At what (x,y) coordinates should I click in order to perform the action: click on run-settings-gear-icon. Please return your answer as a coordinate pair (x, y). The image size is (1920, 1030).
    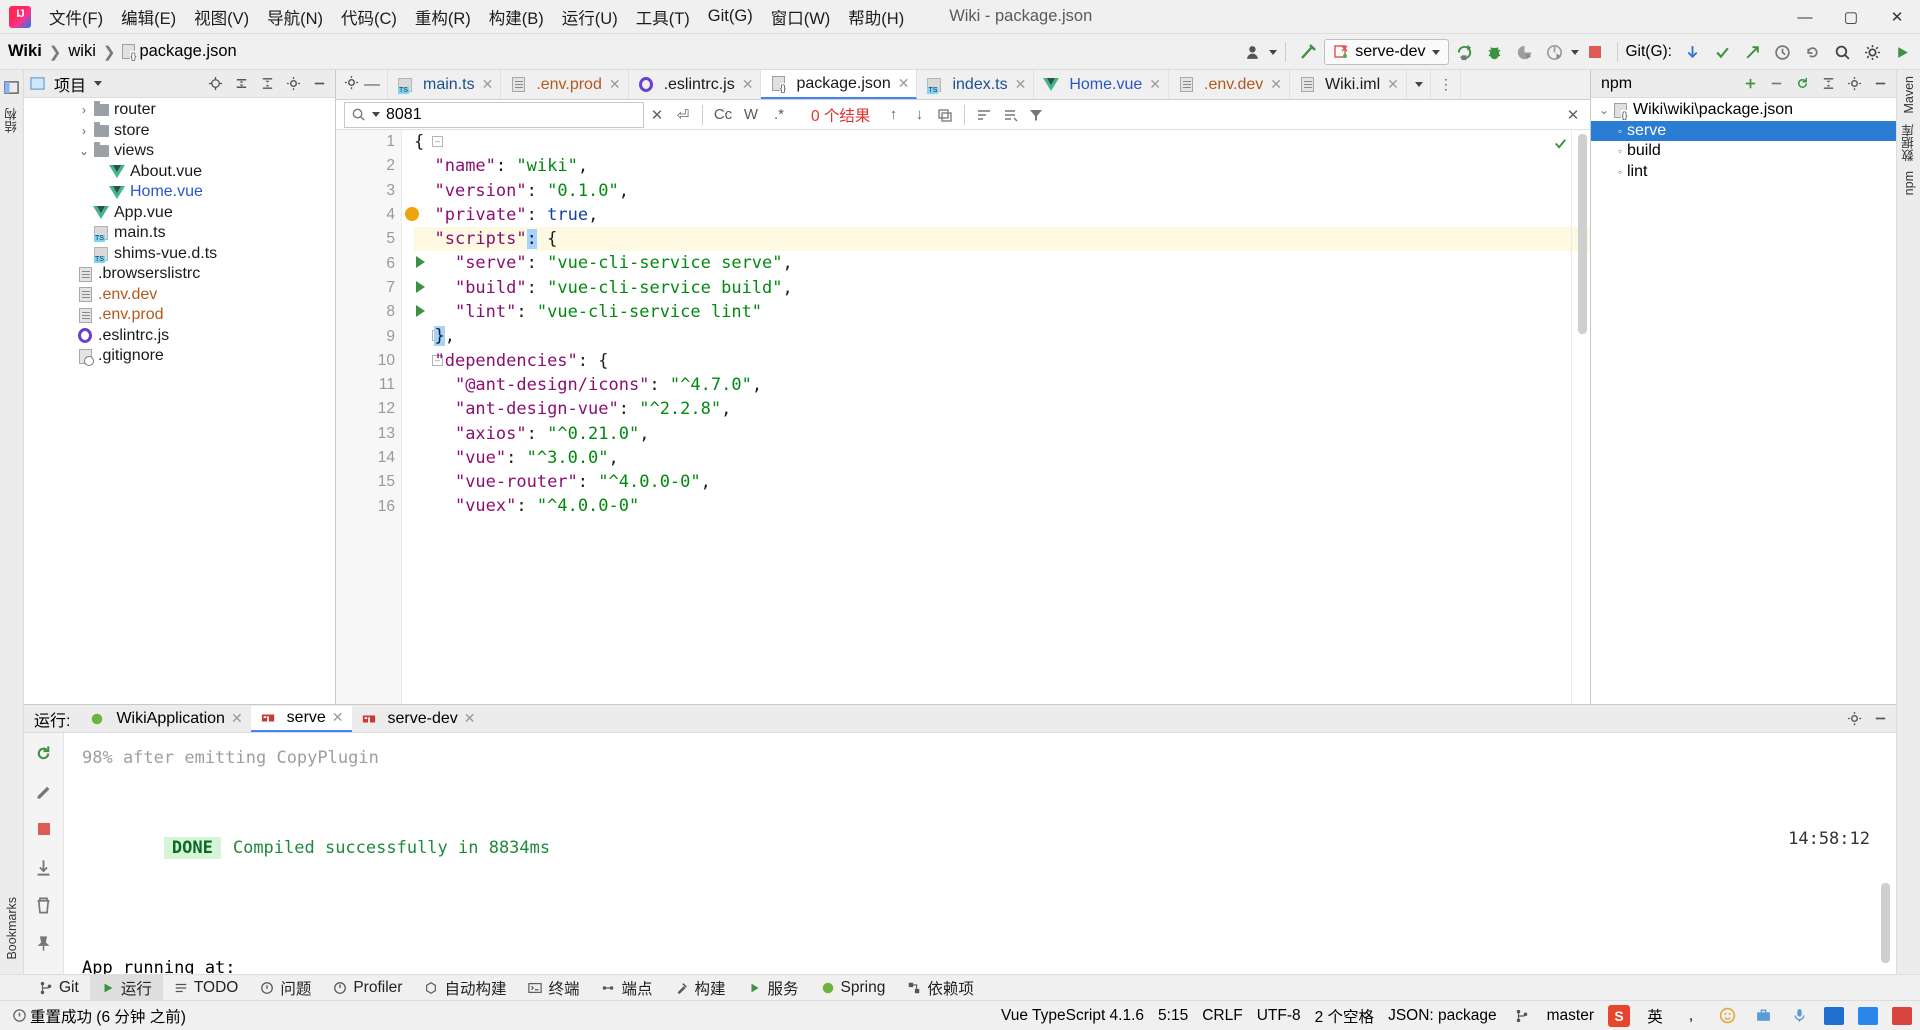
    Looking at the image, I should click on (1854, 719).